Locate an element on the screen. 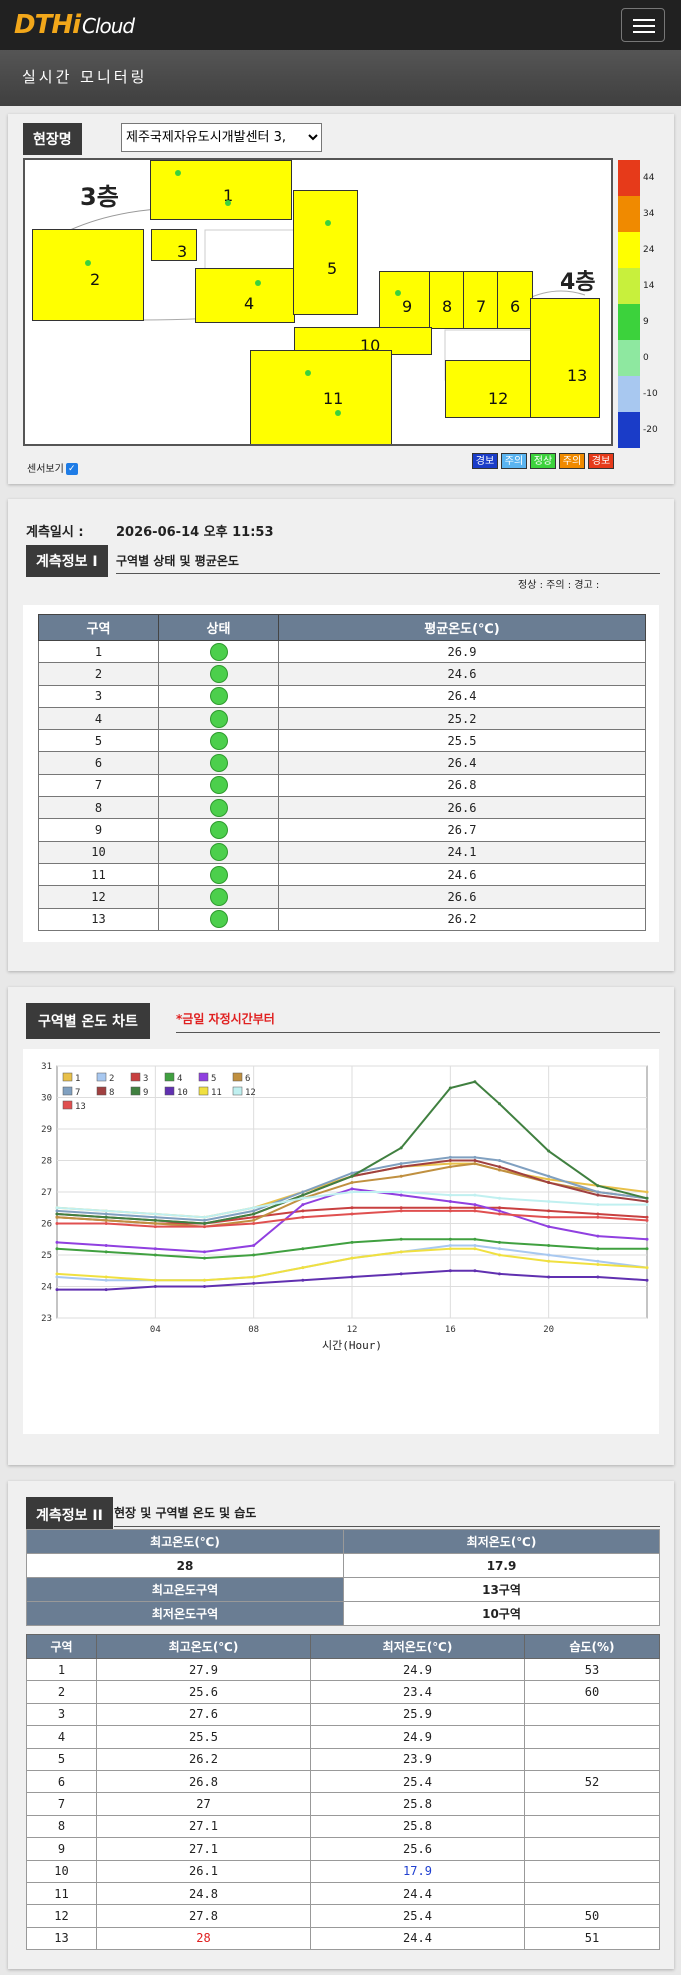 Image resolution: width=681 pixels, height=1975 pixels. x-tick-label: 16 is located at coordinates (450, 1330).